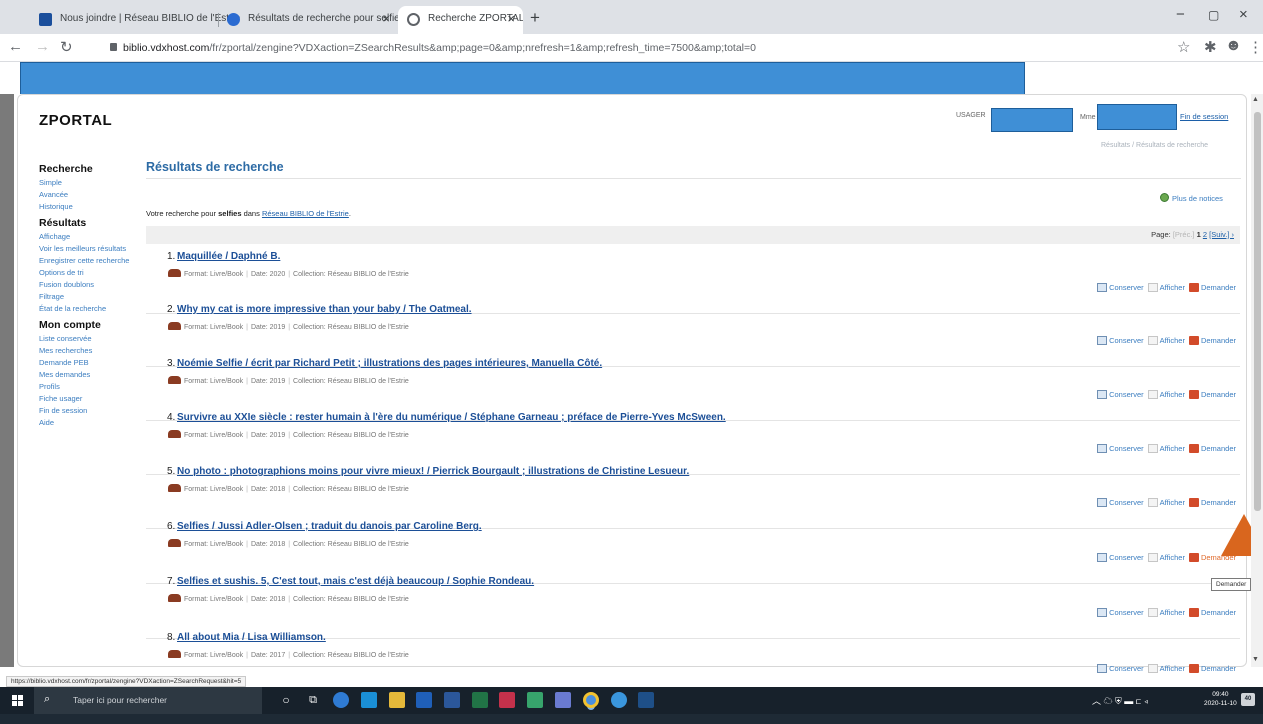 Image resolution: width=1263 pixels, height=724 pixels. Describe the element at coordinates (480, 700) in the screenshot. I see `excel-icon` at that location.